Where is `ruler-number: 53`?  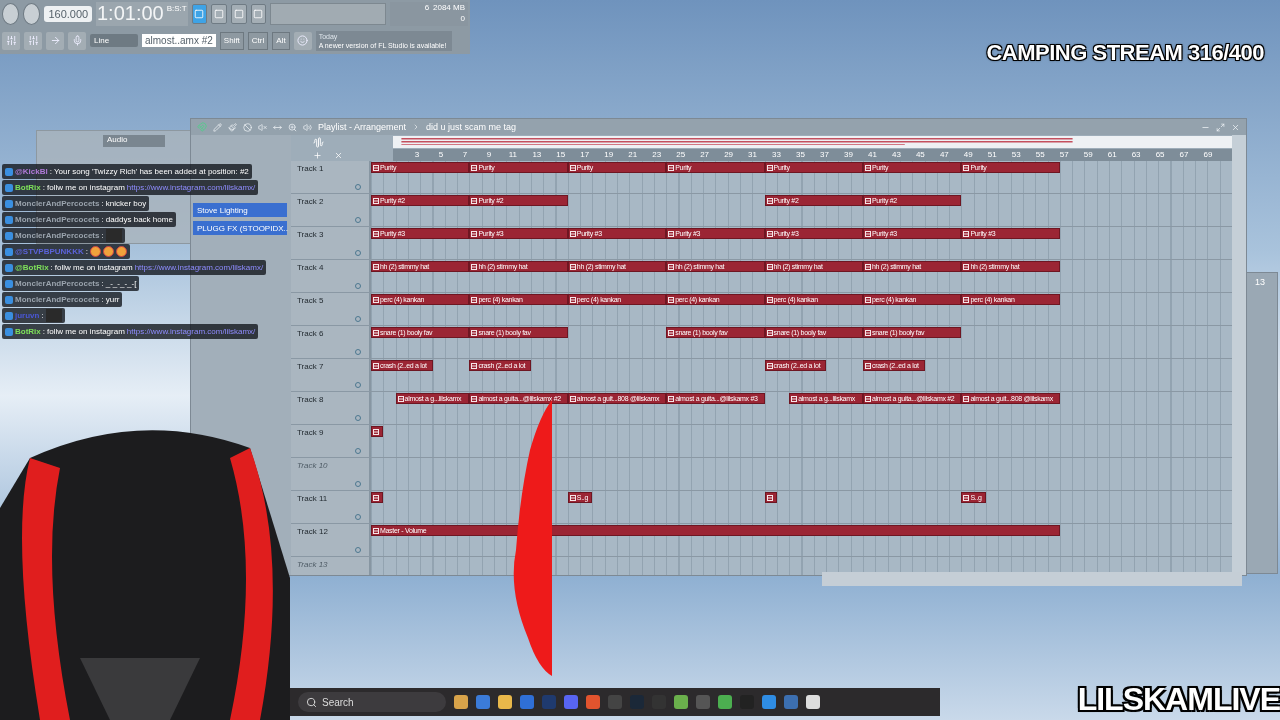 ruler-number: 53 is located at coordinates (1016, 155).